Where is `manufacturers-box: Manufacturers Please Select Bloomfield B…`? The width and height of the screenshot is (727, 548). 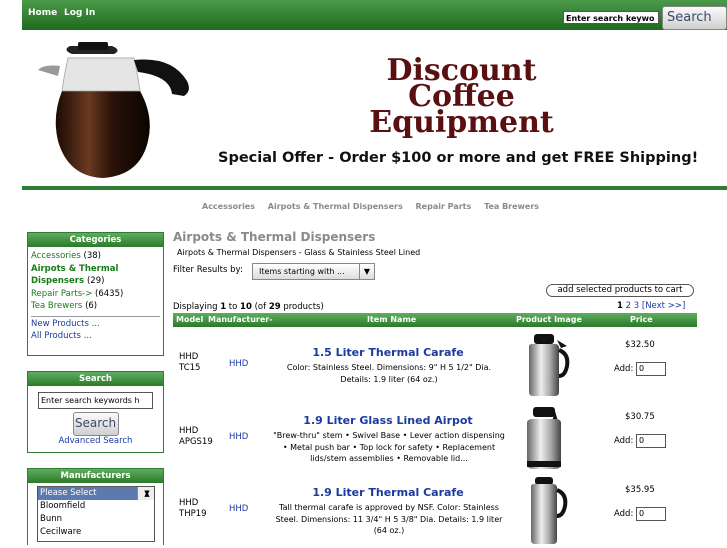 manufacturers-box: Manufacturers Please Select Bloomfield B… is located at coordinates (95, 506).